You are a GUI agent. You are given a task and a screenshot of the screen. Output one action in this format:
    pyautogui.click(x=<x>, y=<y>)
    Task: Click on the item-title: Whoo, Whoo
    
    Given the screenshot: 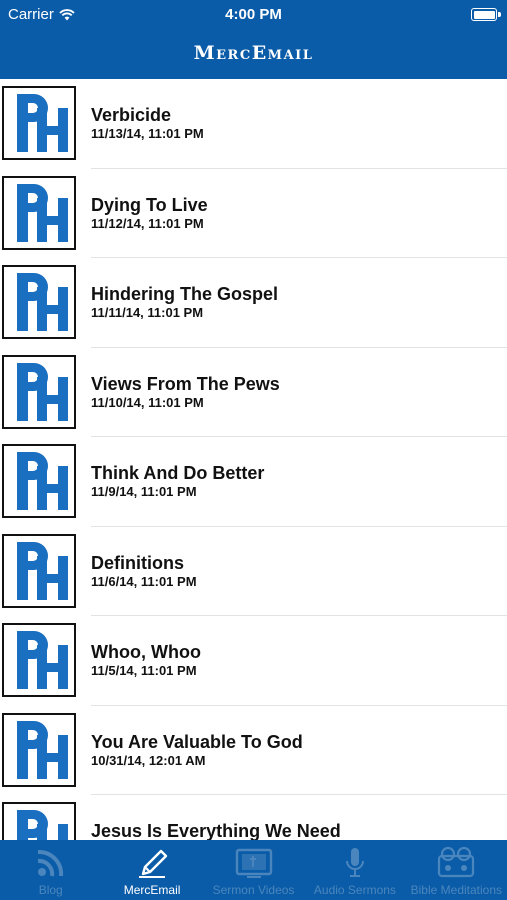 What is the action you would take?
    pyautogui.click(x=146, y=652)
    